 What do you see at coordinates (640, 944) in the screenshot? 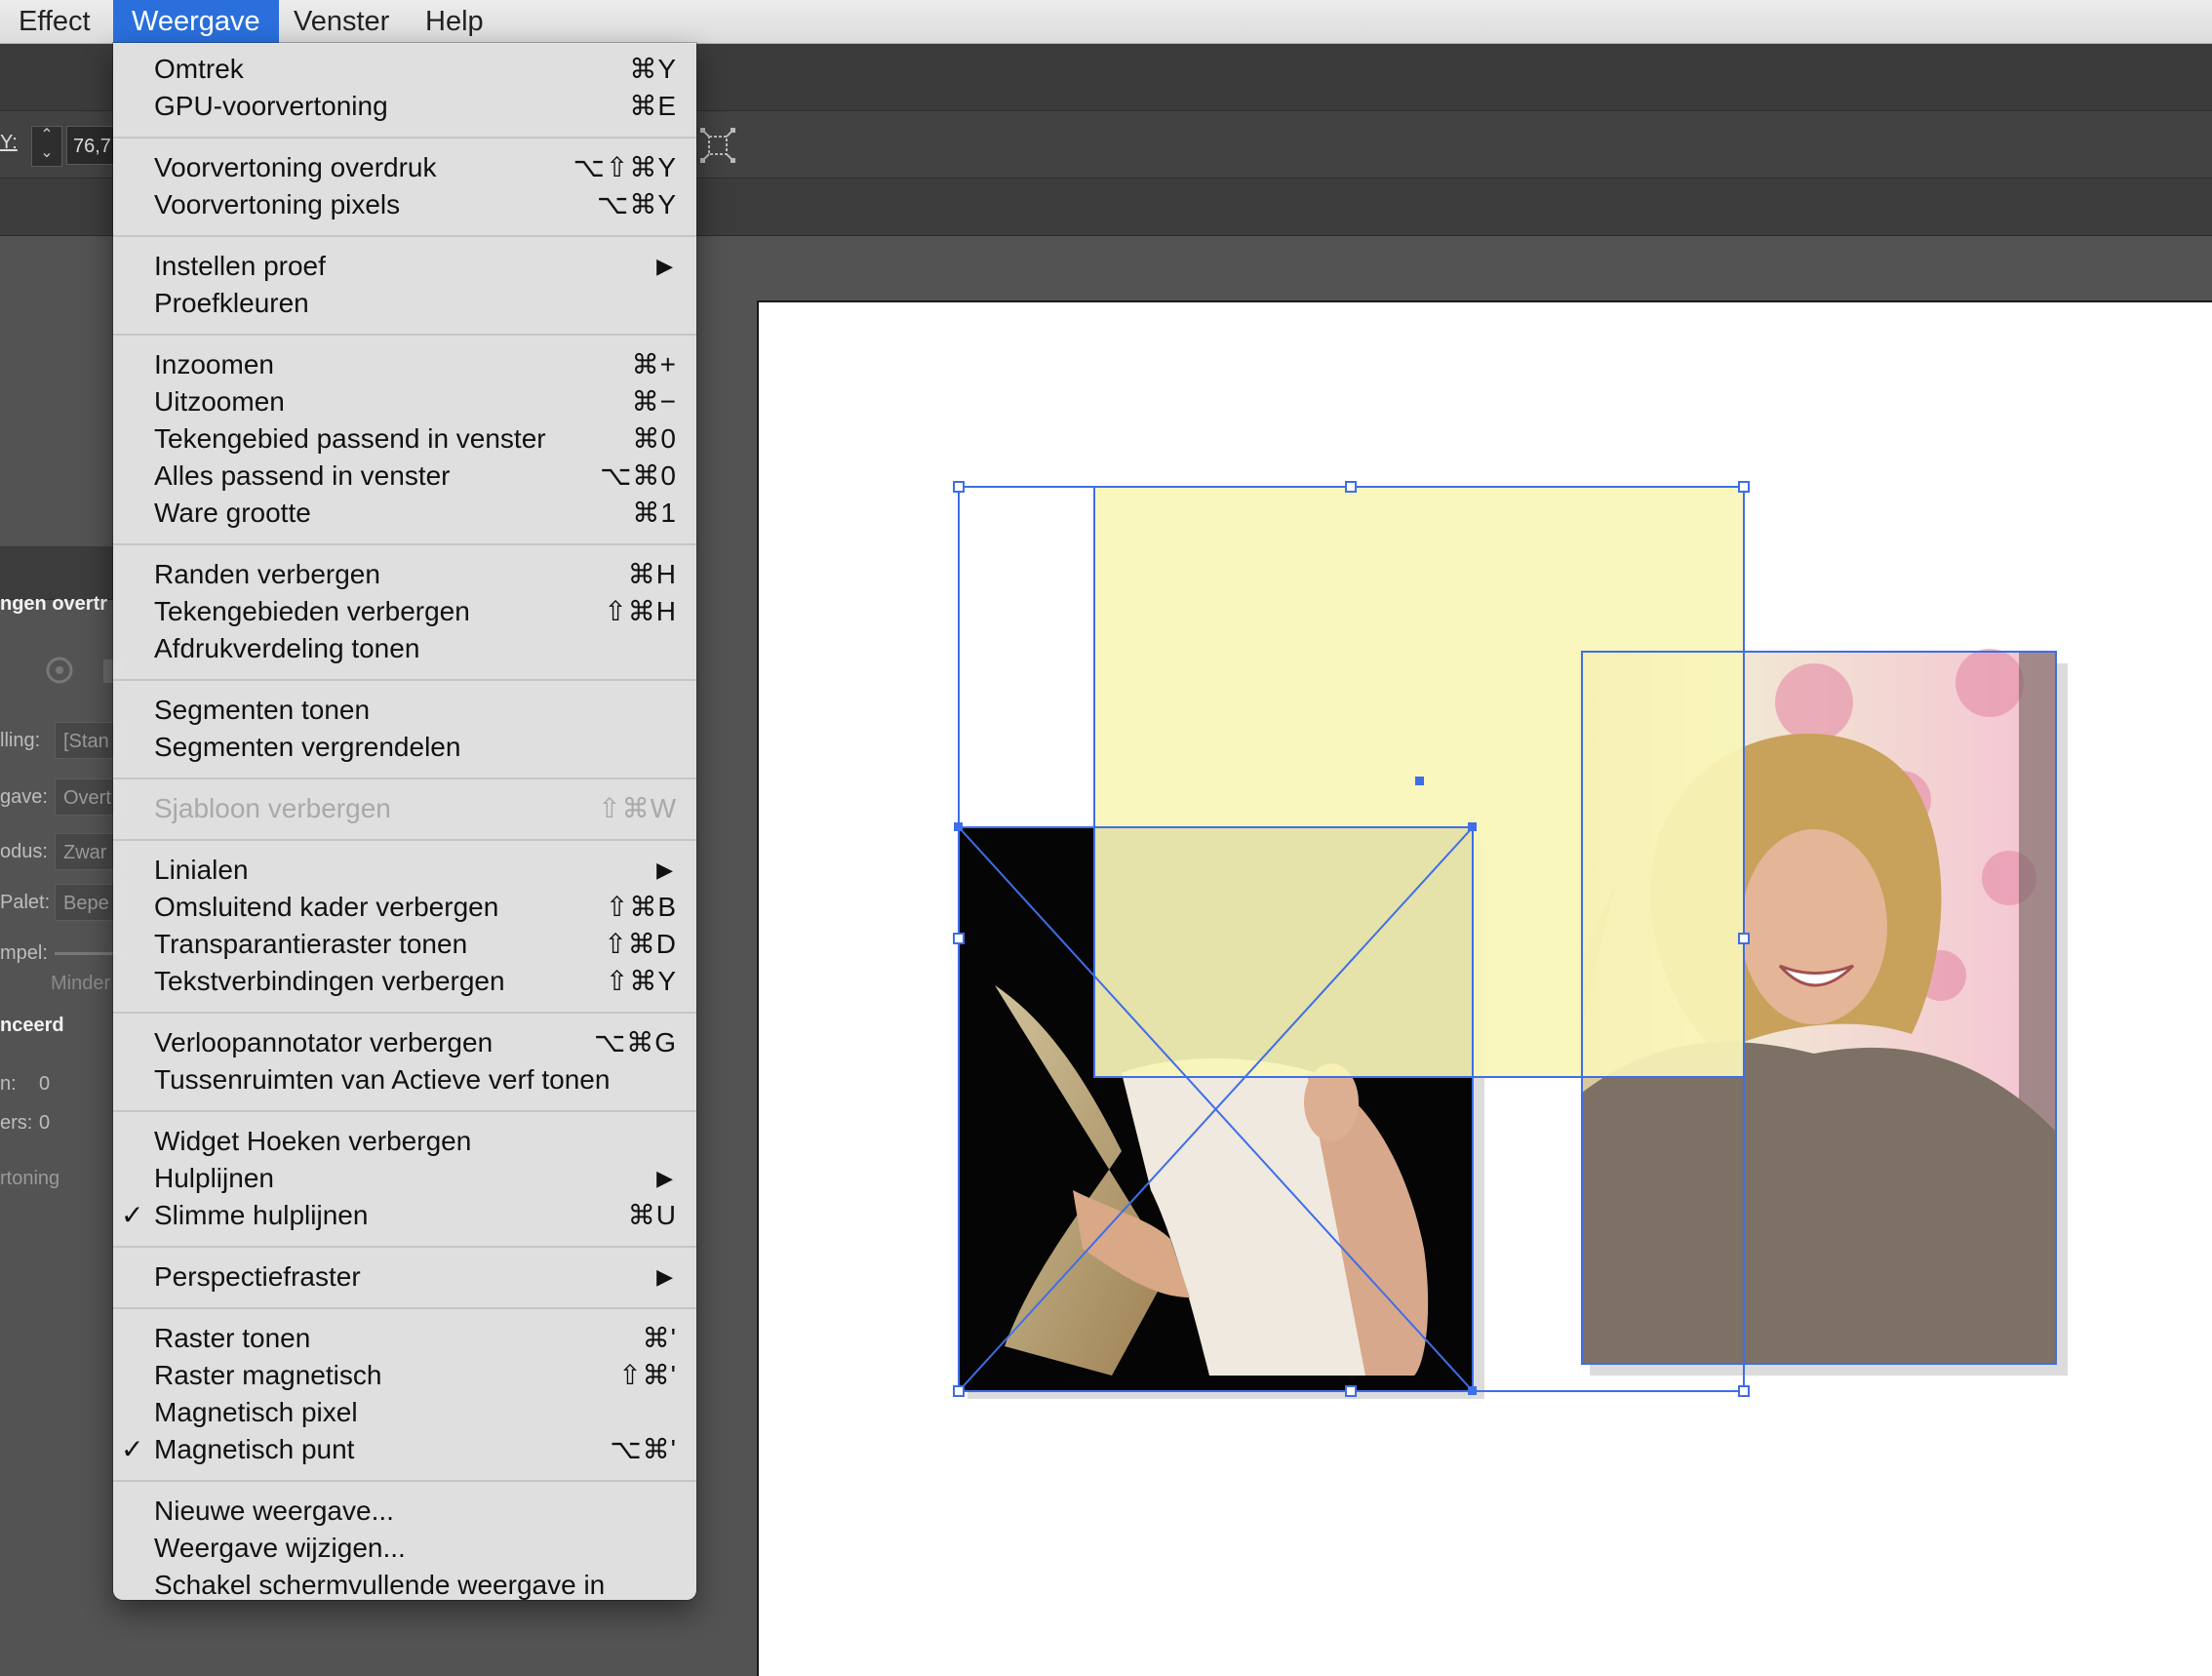
I see `menu-item-shortcut: ⇧⌘D` at bounding box center [640, 944].